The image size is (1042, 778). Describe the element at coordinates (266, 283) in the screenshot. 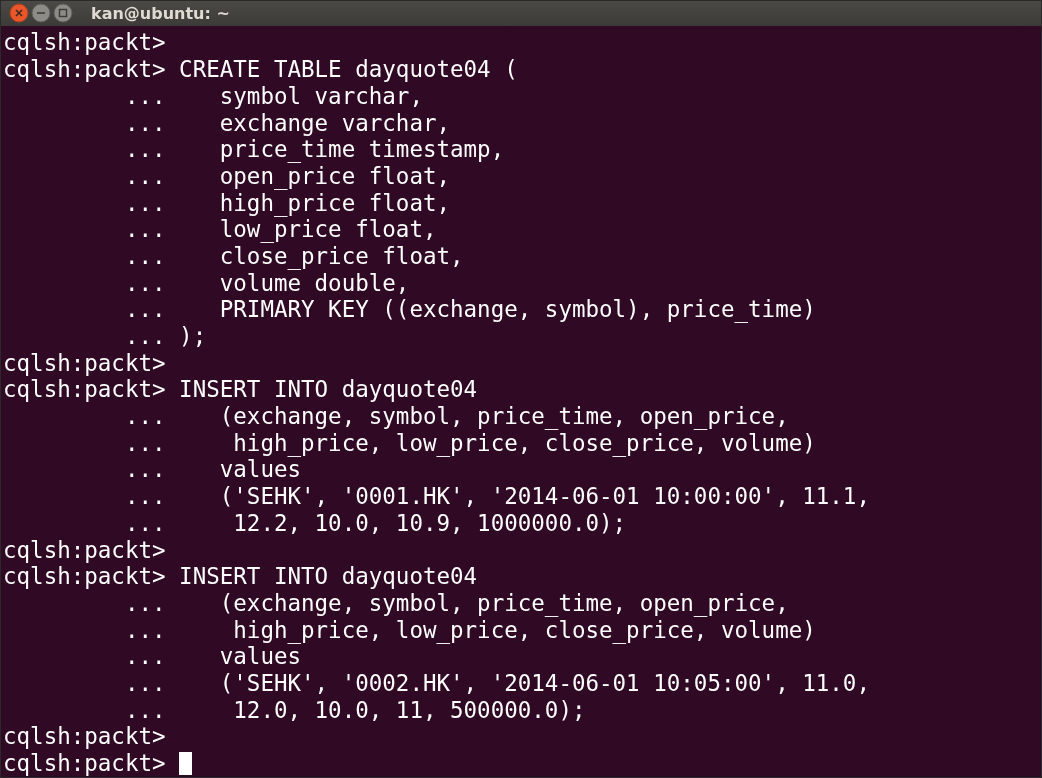

I see `terminal-line: ... volume double,` at that location.